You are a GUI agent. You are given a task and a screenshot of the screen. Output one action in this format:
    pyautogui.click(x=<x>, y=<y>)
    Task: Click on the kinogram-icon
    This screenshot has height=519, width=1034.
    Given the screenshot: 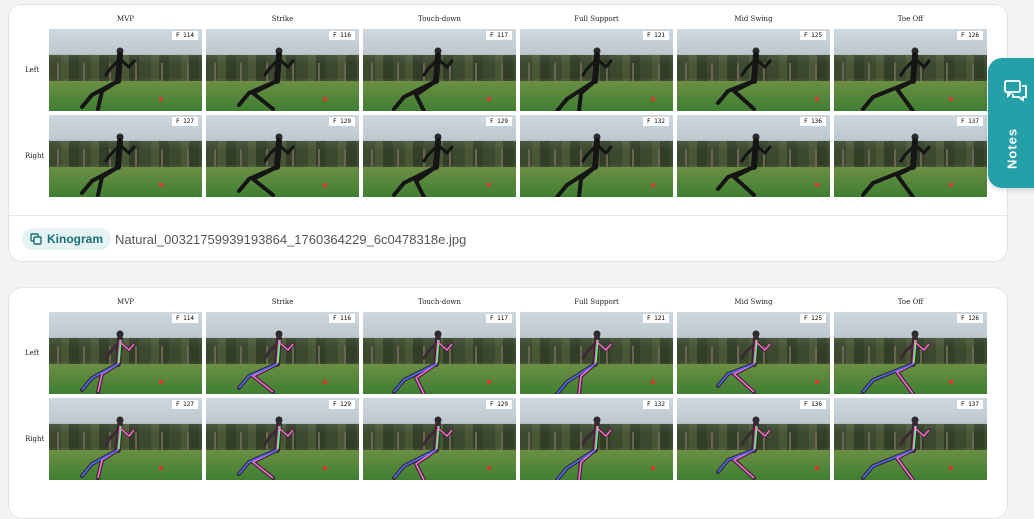 What is the action you would take?
    pyautogui.click(x=36, y=239)
    